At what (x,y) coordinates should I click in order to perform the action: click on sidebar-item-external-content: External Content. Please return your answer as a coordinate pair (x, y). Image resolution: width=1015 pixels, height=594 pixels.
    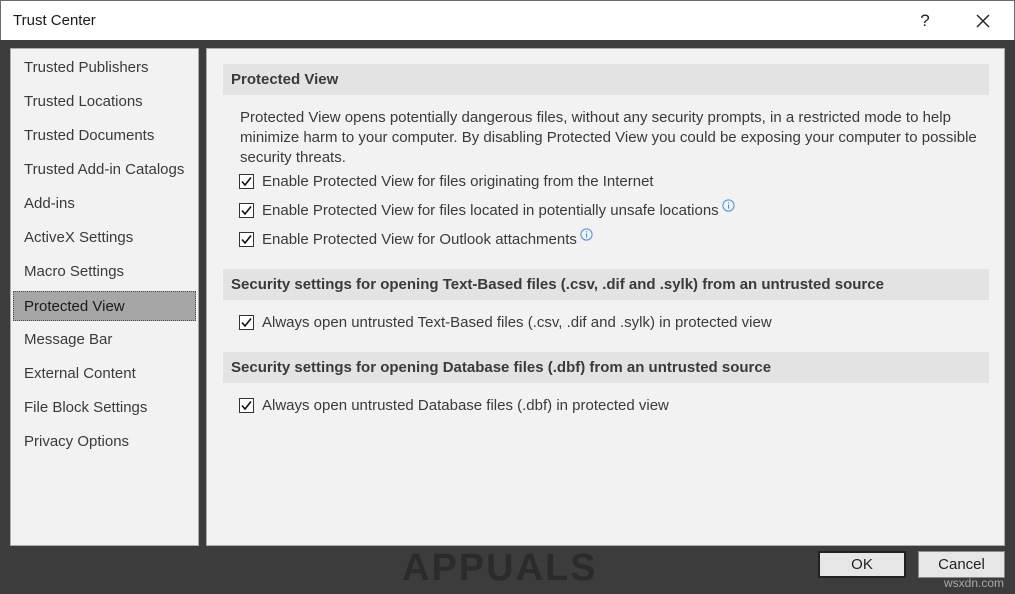
    Looking at the image, I should click on (104, 374).